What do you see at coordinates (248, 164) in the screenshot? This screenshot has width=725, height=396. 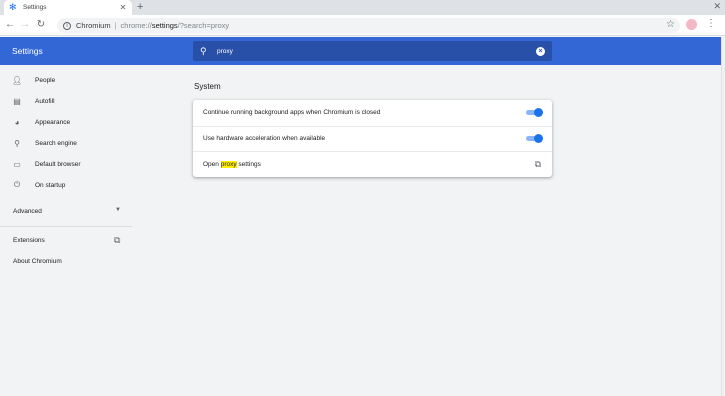 I see `label-suffix: settings` at bounding box center [248, 164].